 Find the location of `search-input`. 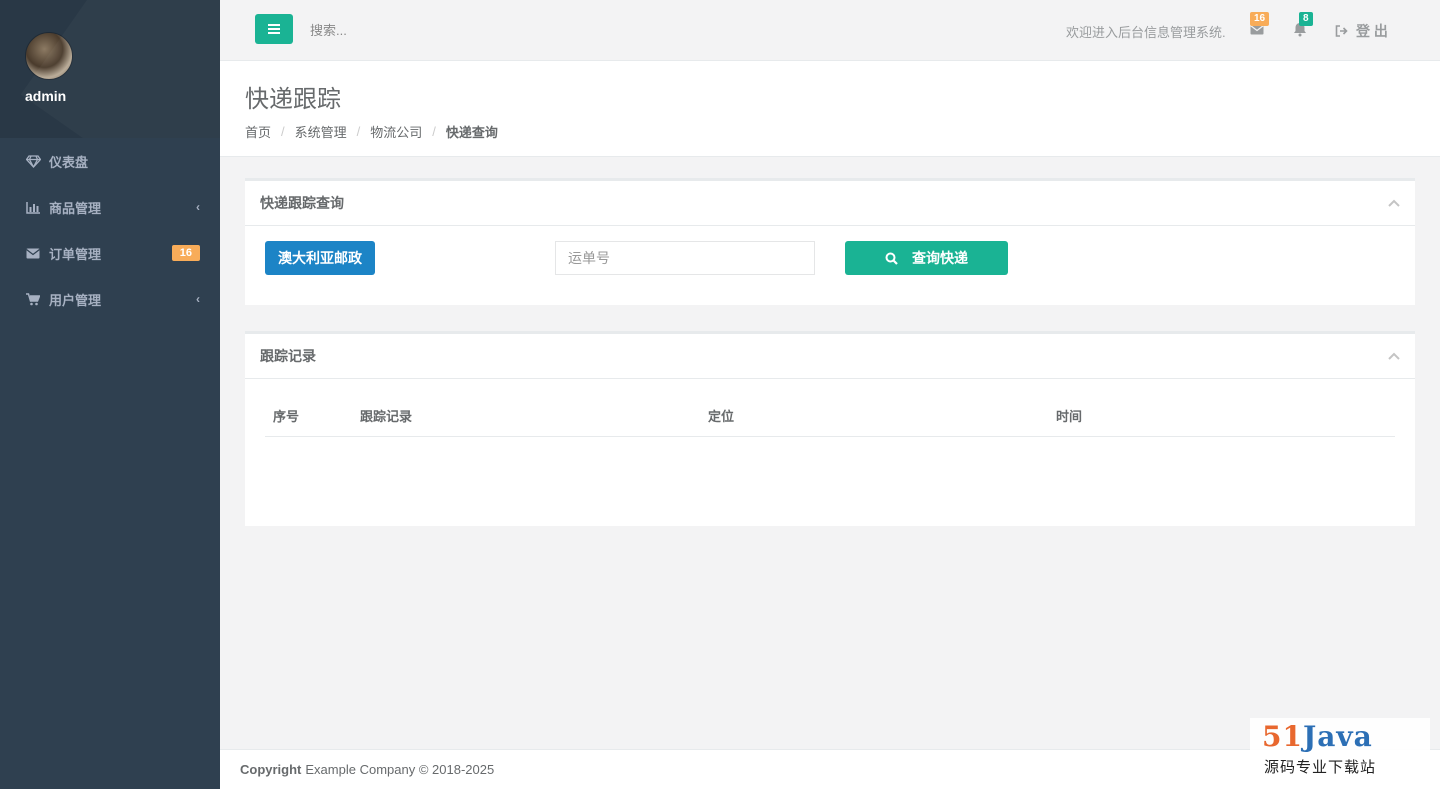

search-input is located at coordinates (458, 30).